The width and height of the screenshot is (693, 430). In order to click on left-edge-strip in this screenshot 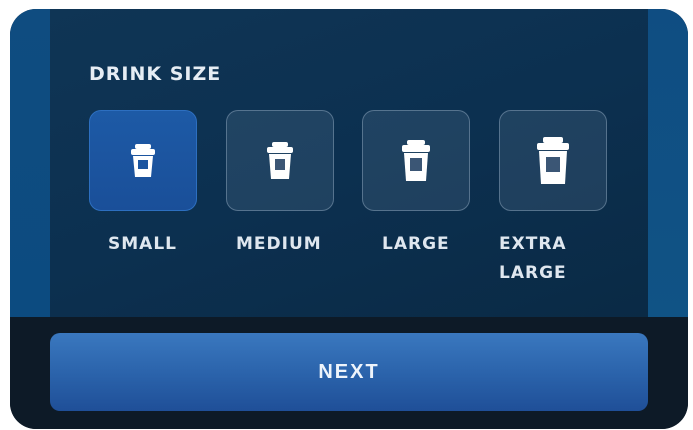, I will do `click(30, 163)`.